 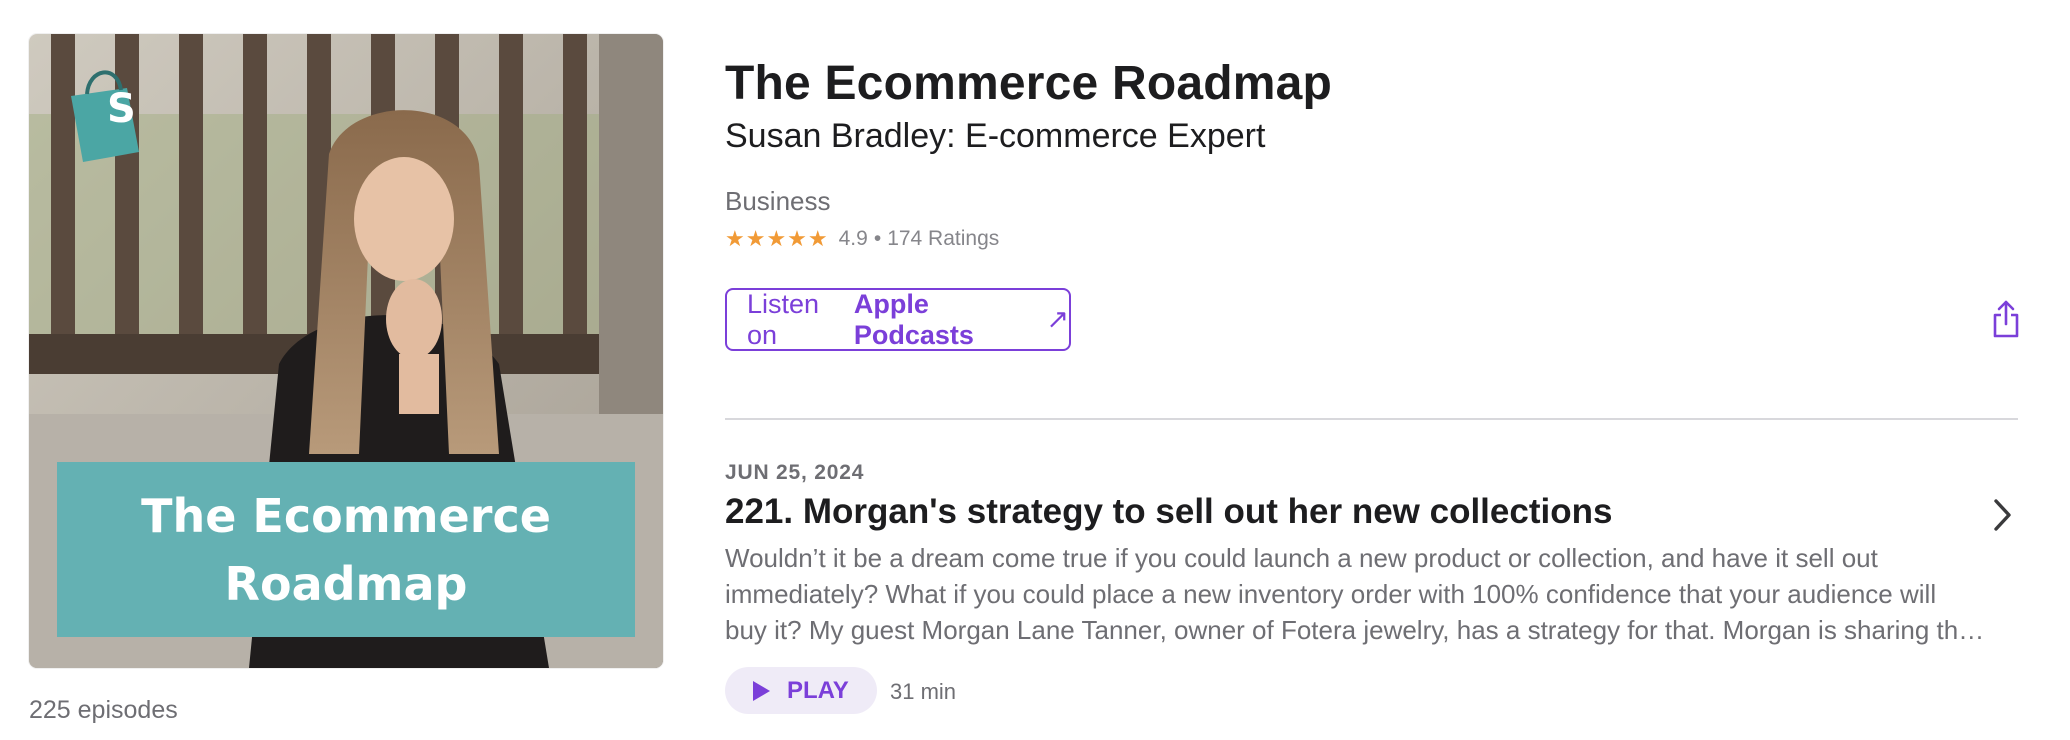 I want to click on listen-platform: Apple Podcasts, so click(x=913, y=319).